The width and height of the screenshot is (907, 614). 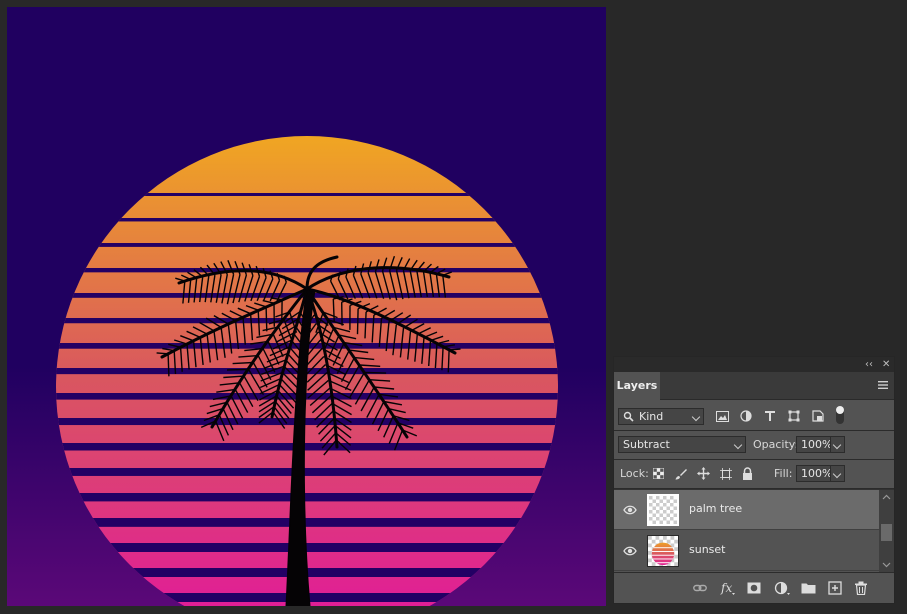 What do you see at coordinates (754, 386) in the screenshot?
I see `panel-tab-row: Layers` at bounding box center [754, 386].